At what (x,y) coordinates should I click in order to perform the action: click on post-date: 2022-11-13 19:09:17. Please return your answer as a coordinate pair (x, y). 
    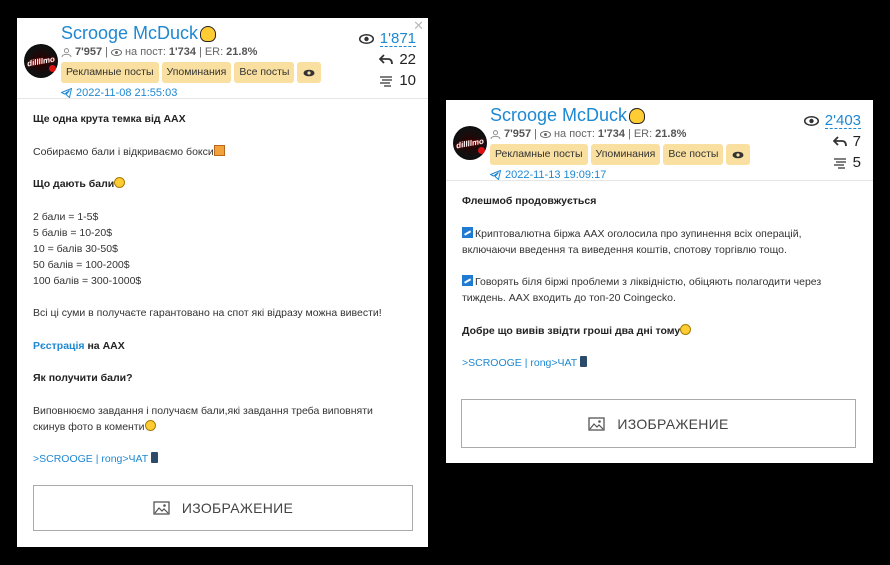
    Looking at the image, I should click on (555, 175).